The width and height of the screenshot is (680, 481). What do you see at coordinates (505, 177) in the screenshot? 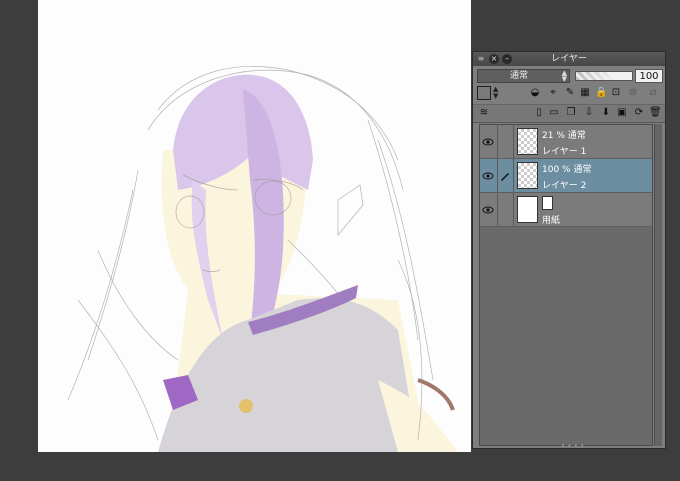
I see `pen-icon` at bounding box center [505, 177].